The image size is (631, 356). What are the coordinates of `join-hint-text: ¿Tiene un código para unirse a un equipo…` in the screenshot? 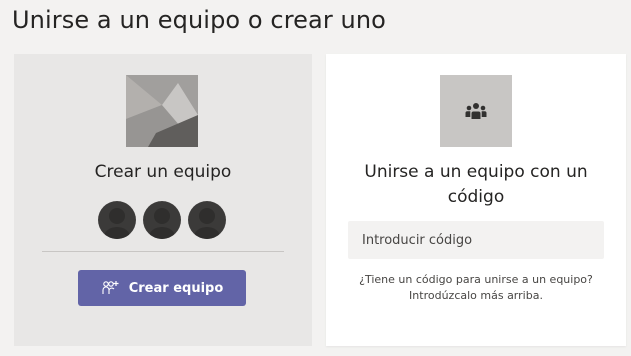 It's located at (476, 287).